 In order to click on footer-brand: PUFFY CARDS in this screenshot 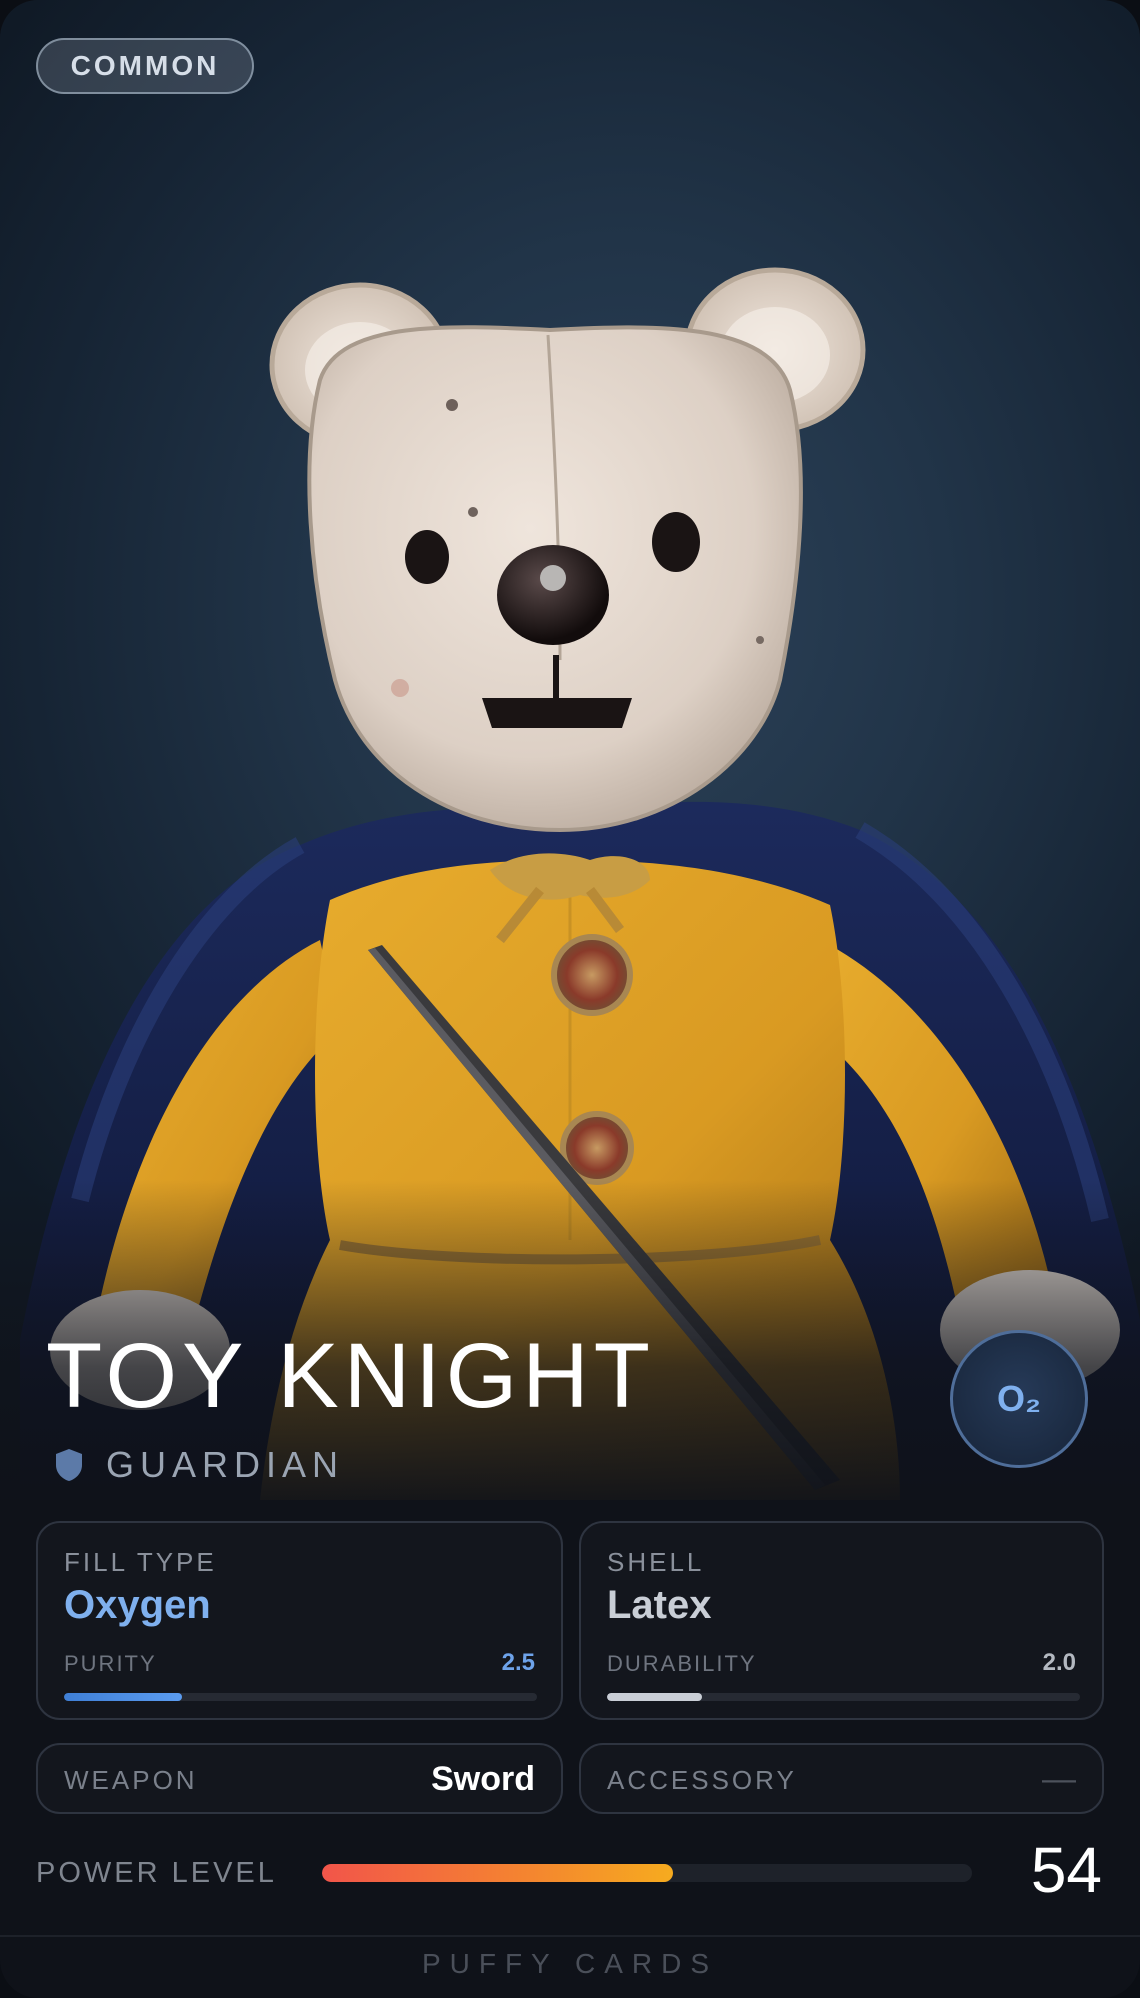, I will do `click(570, 1963)`.